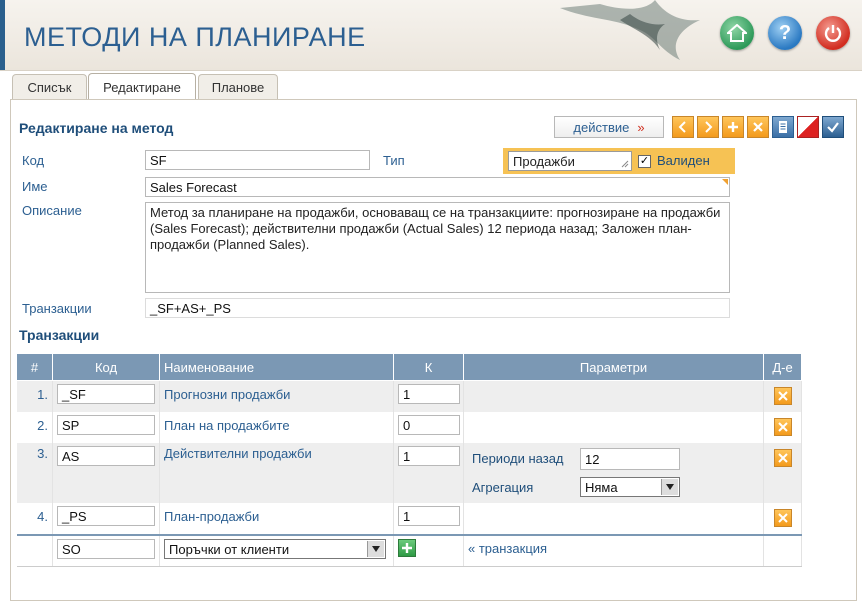 Image resolution: width=862 pixels, height=605 pixels. I want to click on add-button, so click(733, 127).